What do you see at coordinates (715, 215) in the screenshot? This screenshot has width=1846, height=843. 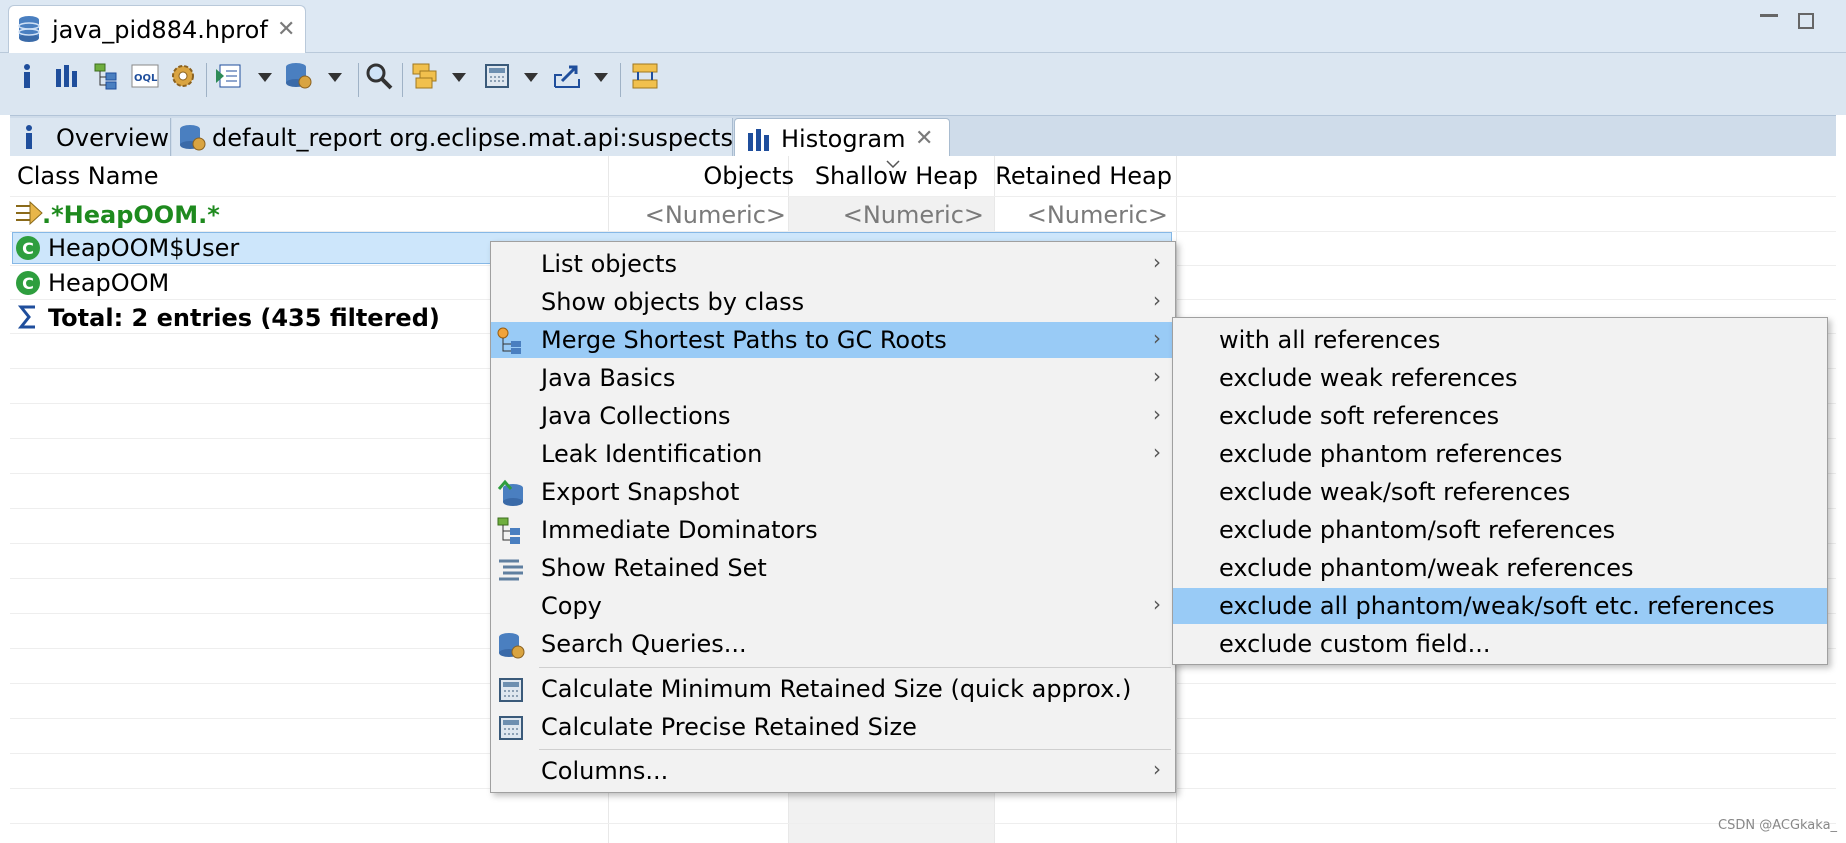 I see `objects-filter: <Numeric>` at bounding box center [715, 215].